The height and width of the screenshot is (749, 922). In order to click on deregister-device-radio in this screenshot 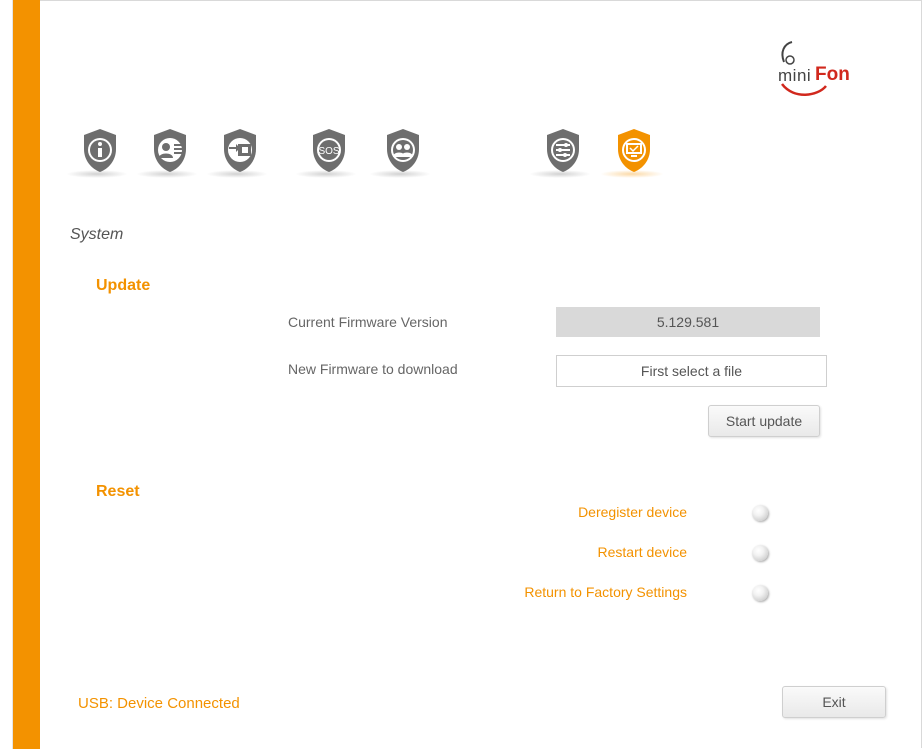, I will do `click(760, 513)`.